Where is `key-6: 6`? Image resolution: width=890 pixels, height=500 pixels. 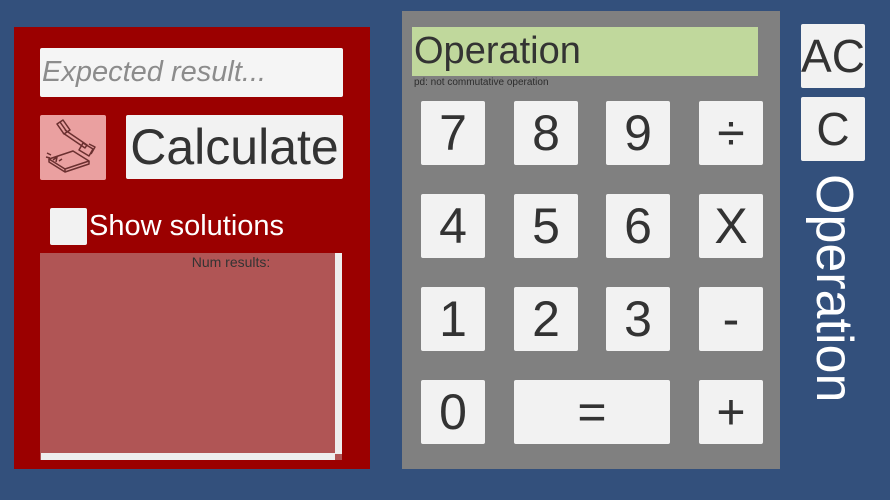
key-6: 6 is located at coordinates (638, 226).